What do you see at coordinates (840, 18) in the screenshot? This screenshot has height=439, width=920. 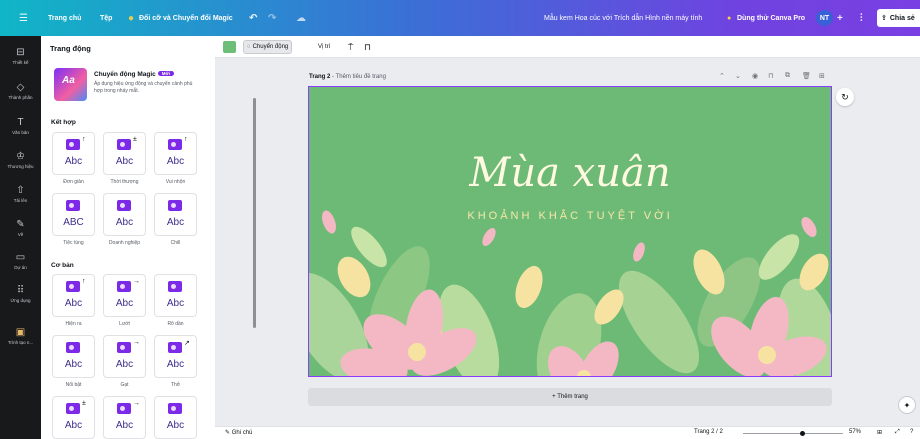 I see `add-member-icon: +` at bounding box center [840, 18].